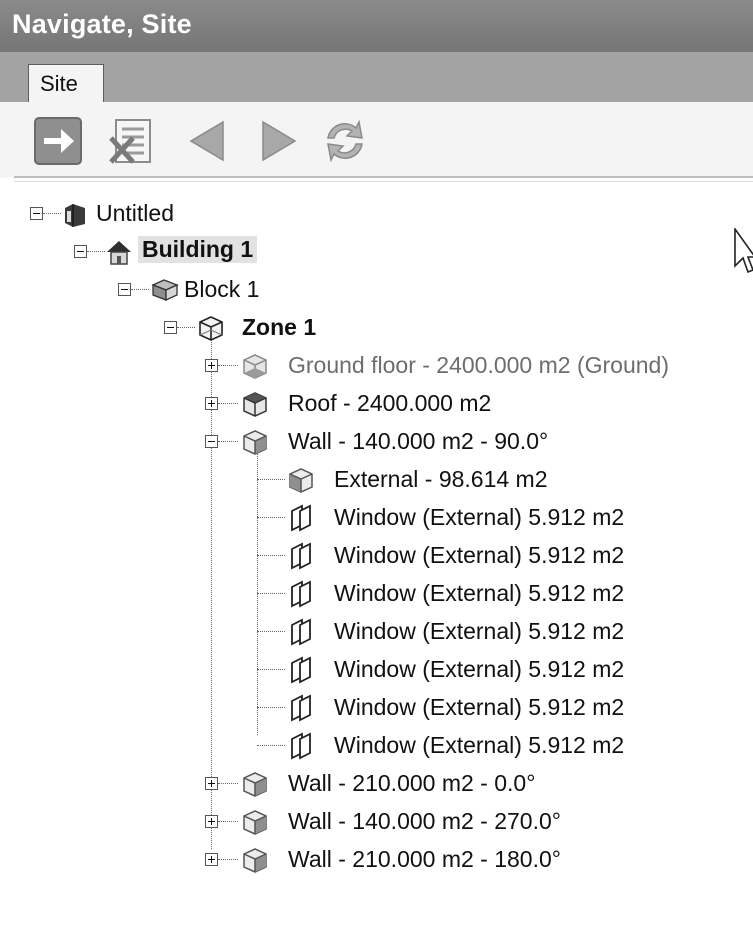 The height and width of the screenshot is (935, 753). I want to click on tab-strip: Site, so click(376, 77).